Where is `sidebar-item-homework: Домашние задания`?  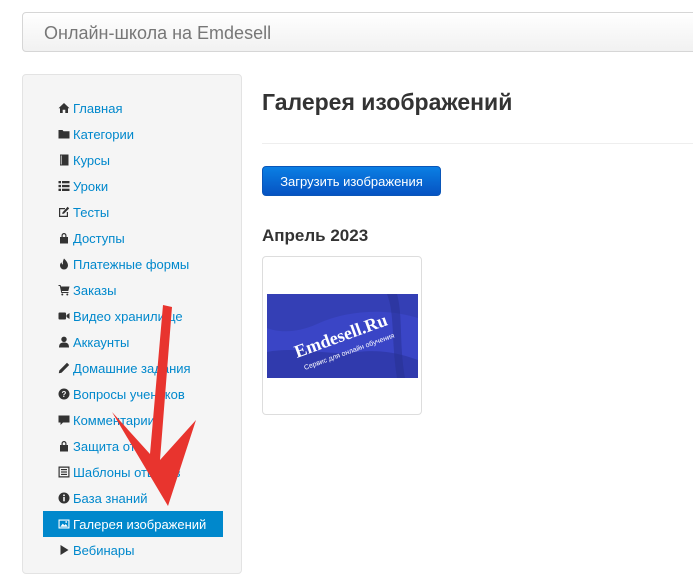 sidebar-item-homework: Домашние задания is located at coordinates (133, 368).